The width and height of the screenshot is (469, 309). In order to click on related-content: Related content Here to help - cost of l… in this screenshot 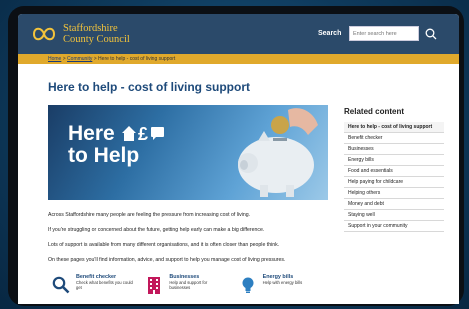, I will do `click(394, 169)`.